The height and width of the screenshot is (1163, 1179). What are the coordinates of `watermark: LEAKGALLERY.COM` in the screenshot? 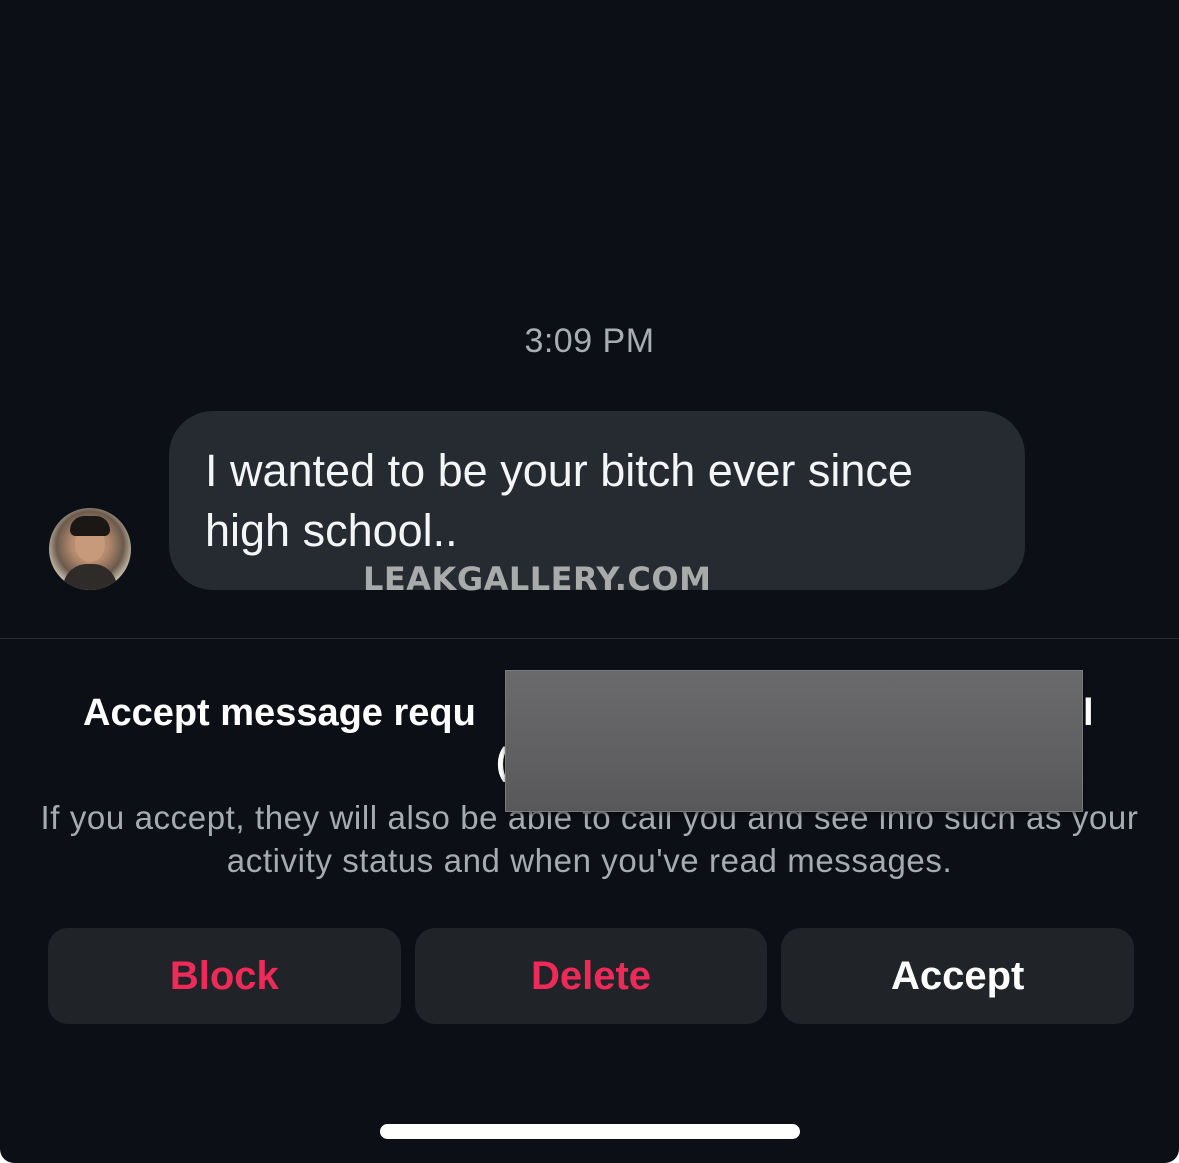 It's located at (537, 579).